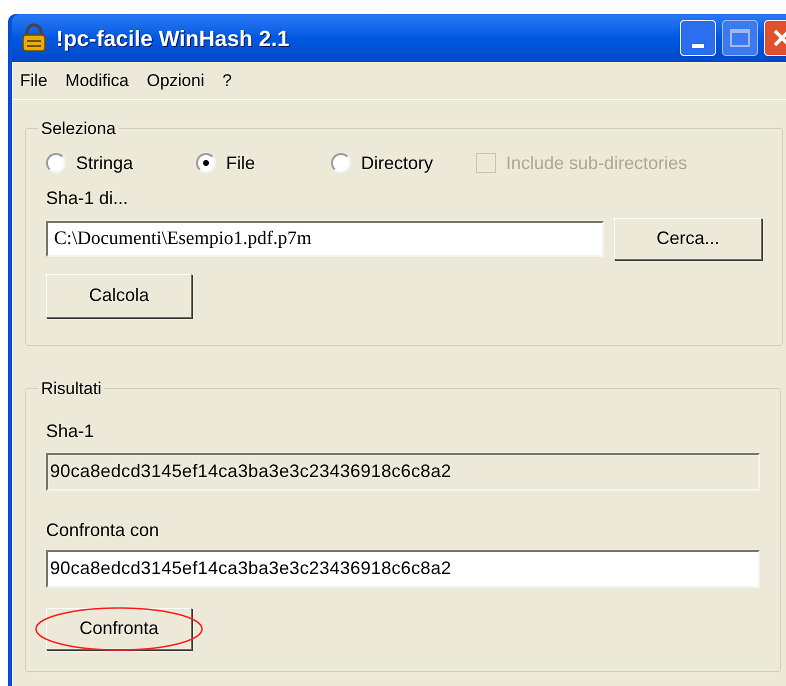 The height and width of the screenshot is (686, 786). I want to click on file-path-field: C:\Documenti\Esempio1.pdf.p7m, so click(325, 238).